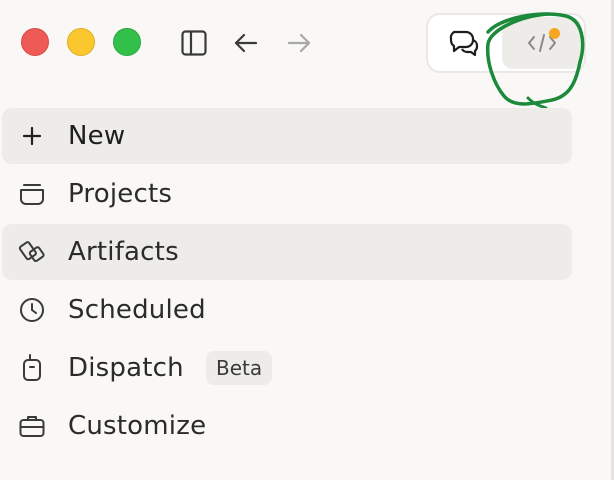 This screenshot has width=614, height=480. I want to click on briefcase-icon, so click(32, 426).